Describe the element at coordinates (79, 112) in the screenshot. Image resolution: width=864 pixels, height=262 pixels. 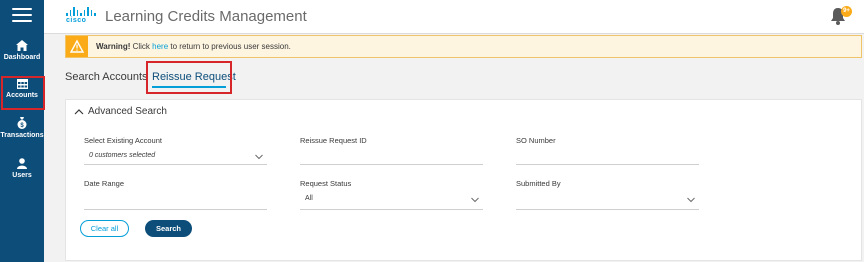
I see `chevron-up-icon` at that location.